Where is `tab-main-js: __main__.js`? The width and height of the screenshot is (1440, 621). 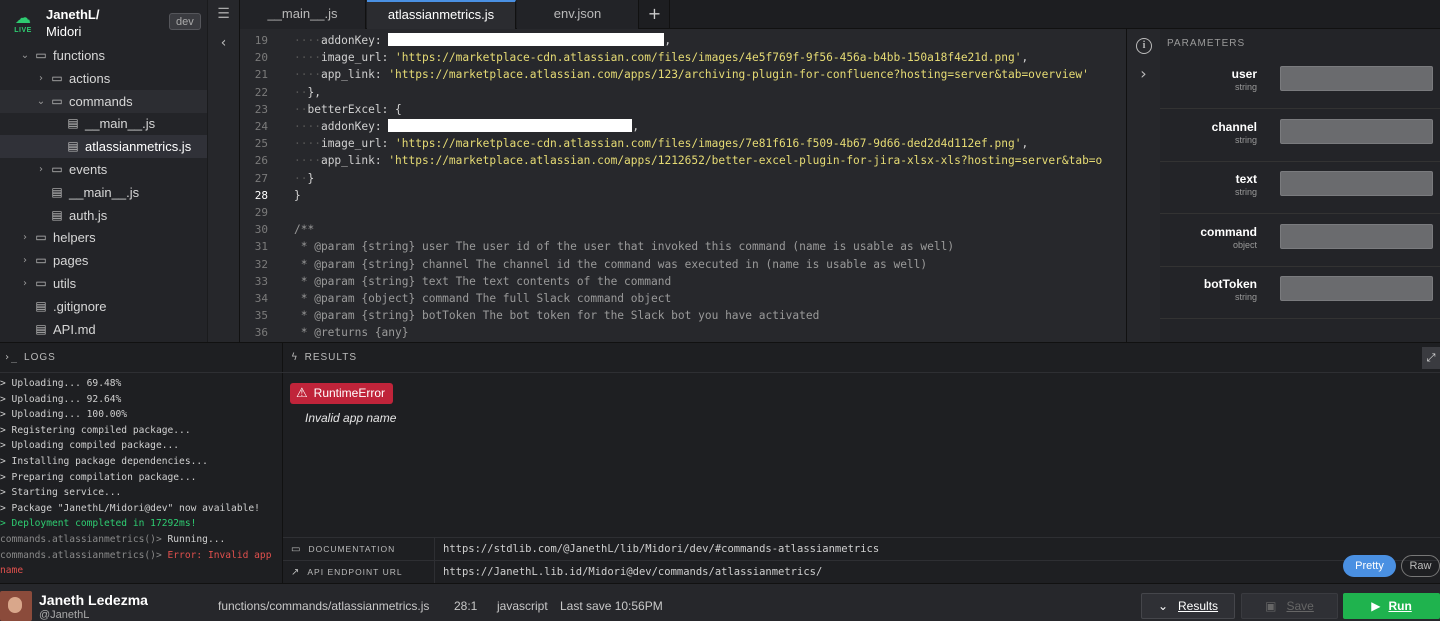
tab-main-js: __main__.js is located at coordinates (303, 14).